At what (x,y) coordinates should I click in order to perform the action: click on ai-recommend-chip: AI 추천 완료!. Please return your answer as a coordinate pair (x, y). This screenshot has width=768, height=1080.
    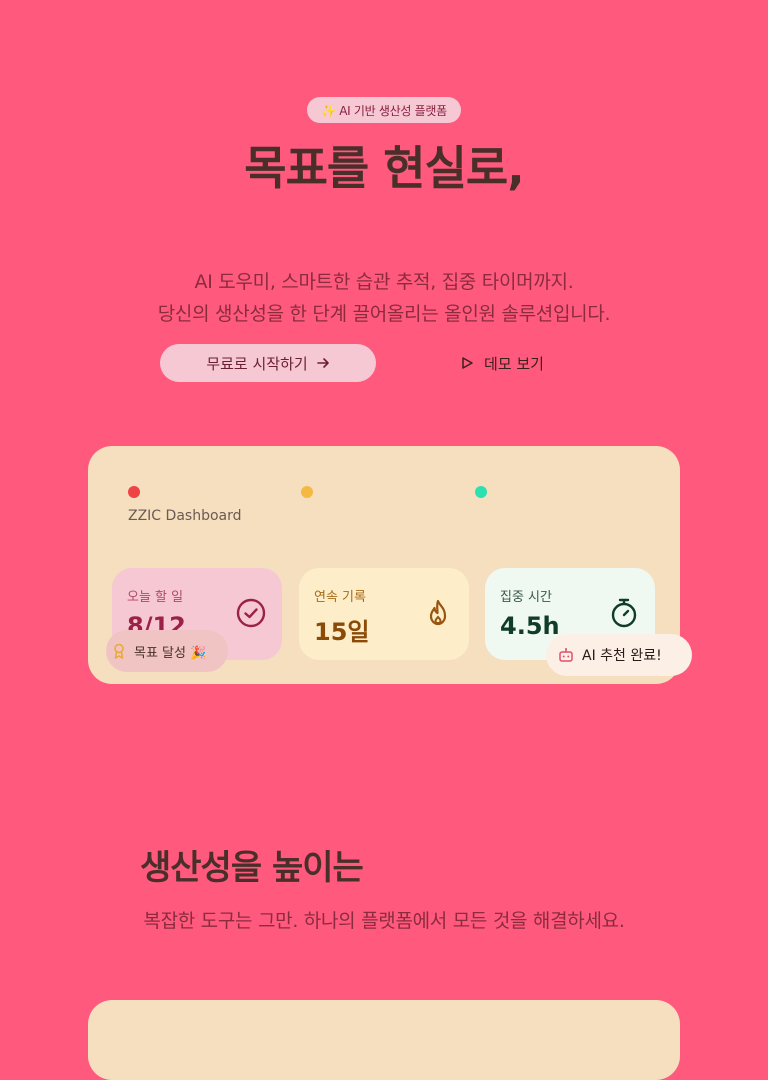
    Looking at the image, I should click on (619, 655).